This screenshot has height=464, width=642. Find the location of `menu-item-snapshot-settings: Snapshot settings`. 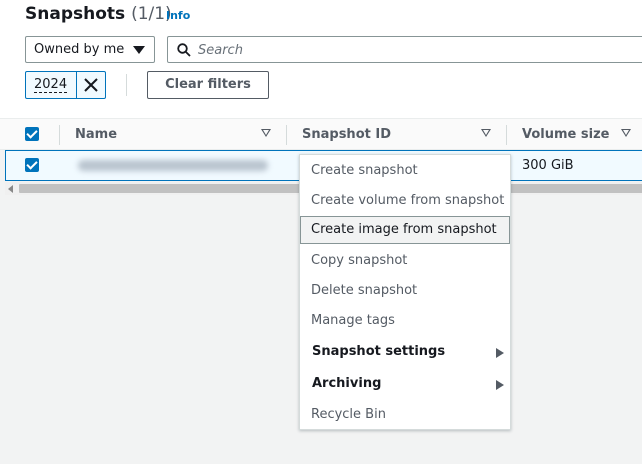

menu-item-snapshot-settings: Snapshot settings is located at coordinates (405, 352).